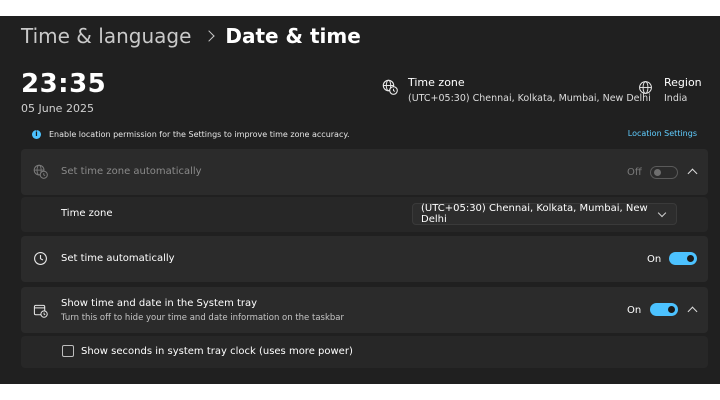 The height and width of the screenshot is (400, 720). Describe the element at coordinates (683, 258) in the screenshot. I see `auto-time-toggle` at that location.